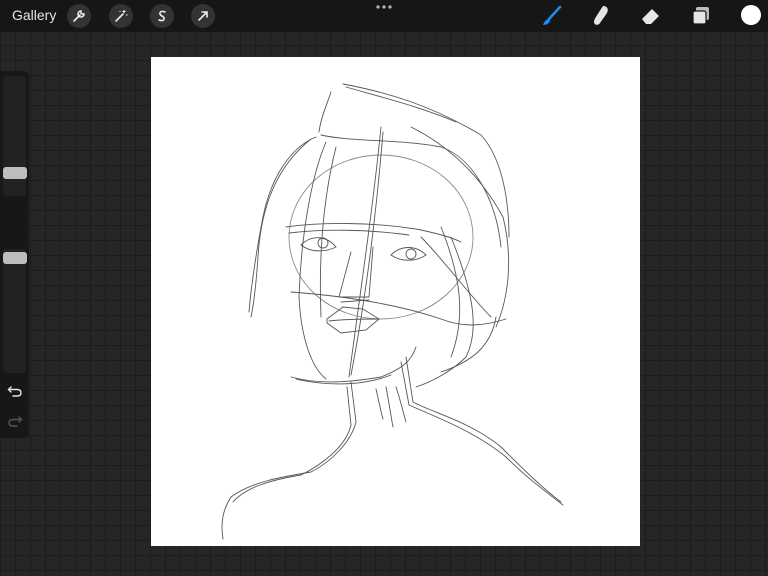 Image resolution: width=768 pixels, height=576 pixels. What do you see at coordinates (751, 15) in the screenshot?
I see `current-color-swatch` at bounding box center [751, 15].